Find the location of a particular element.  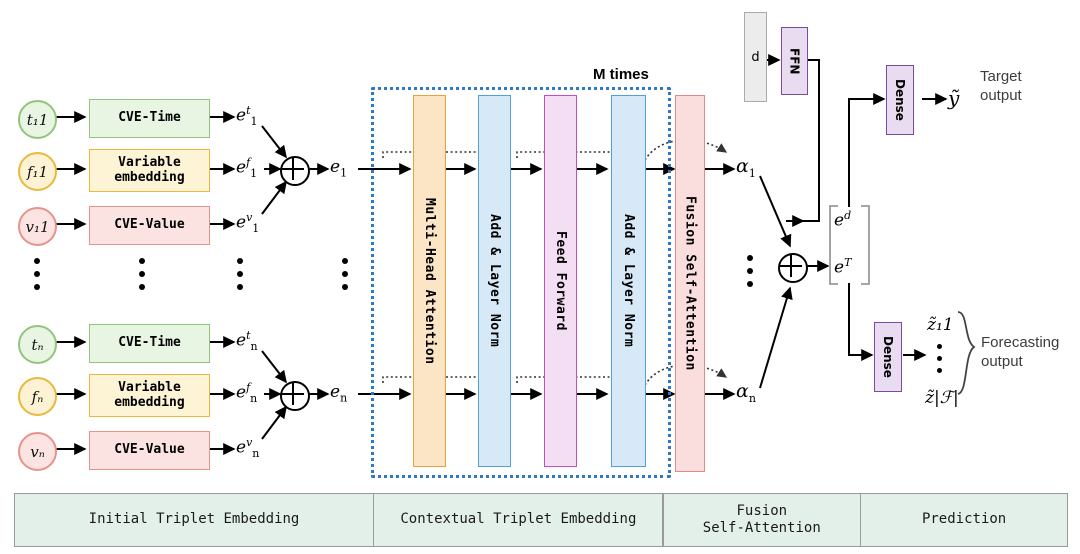

caption-fusion-self-attention: Fusion Self-Attention is located at coordinates (761, 519).